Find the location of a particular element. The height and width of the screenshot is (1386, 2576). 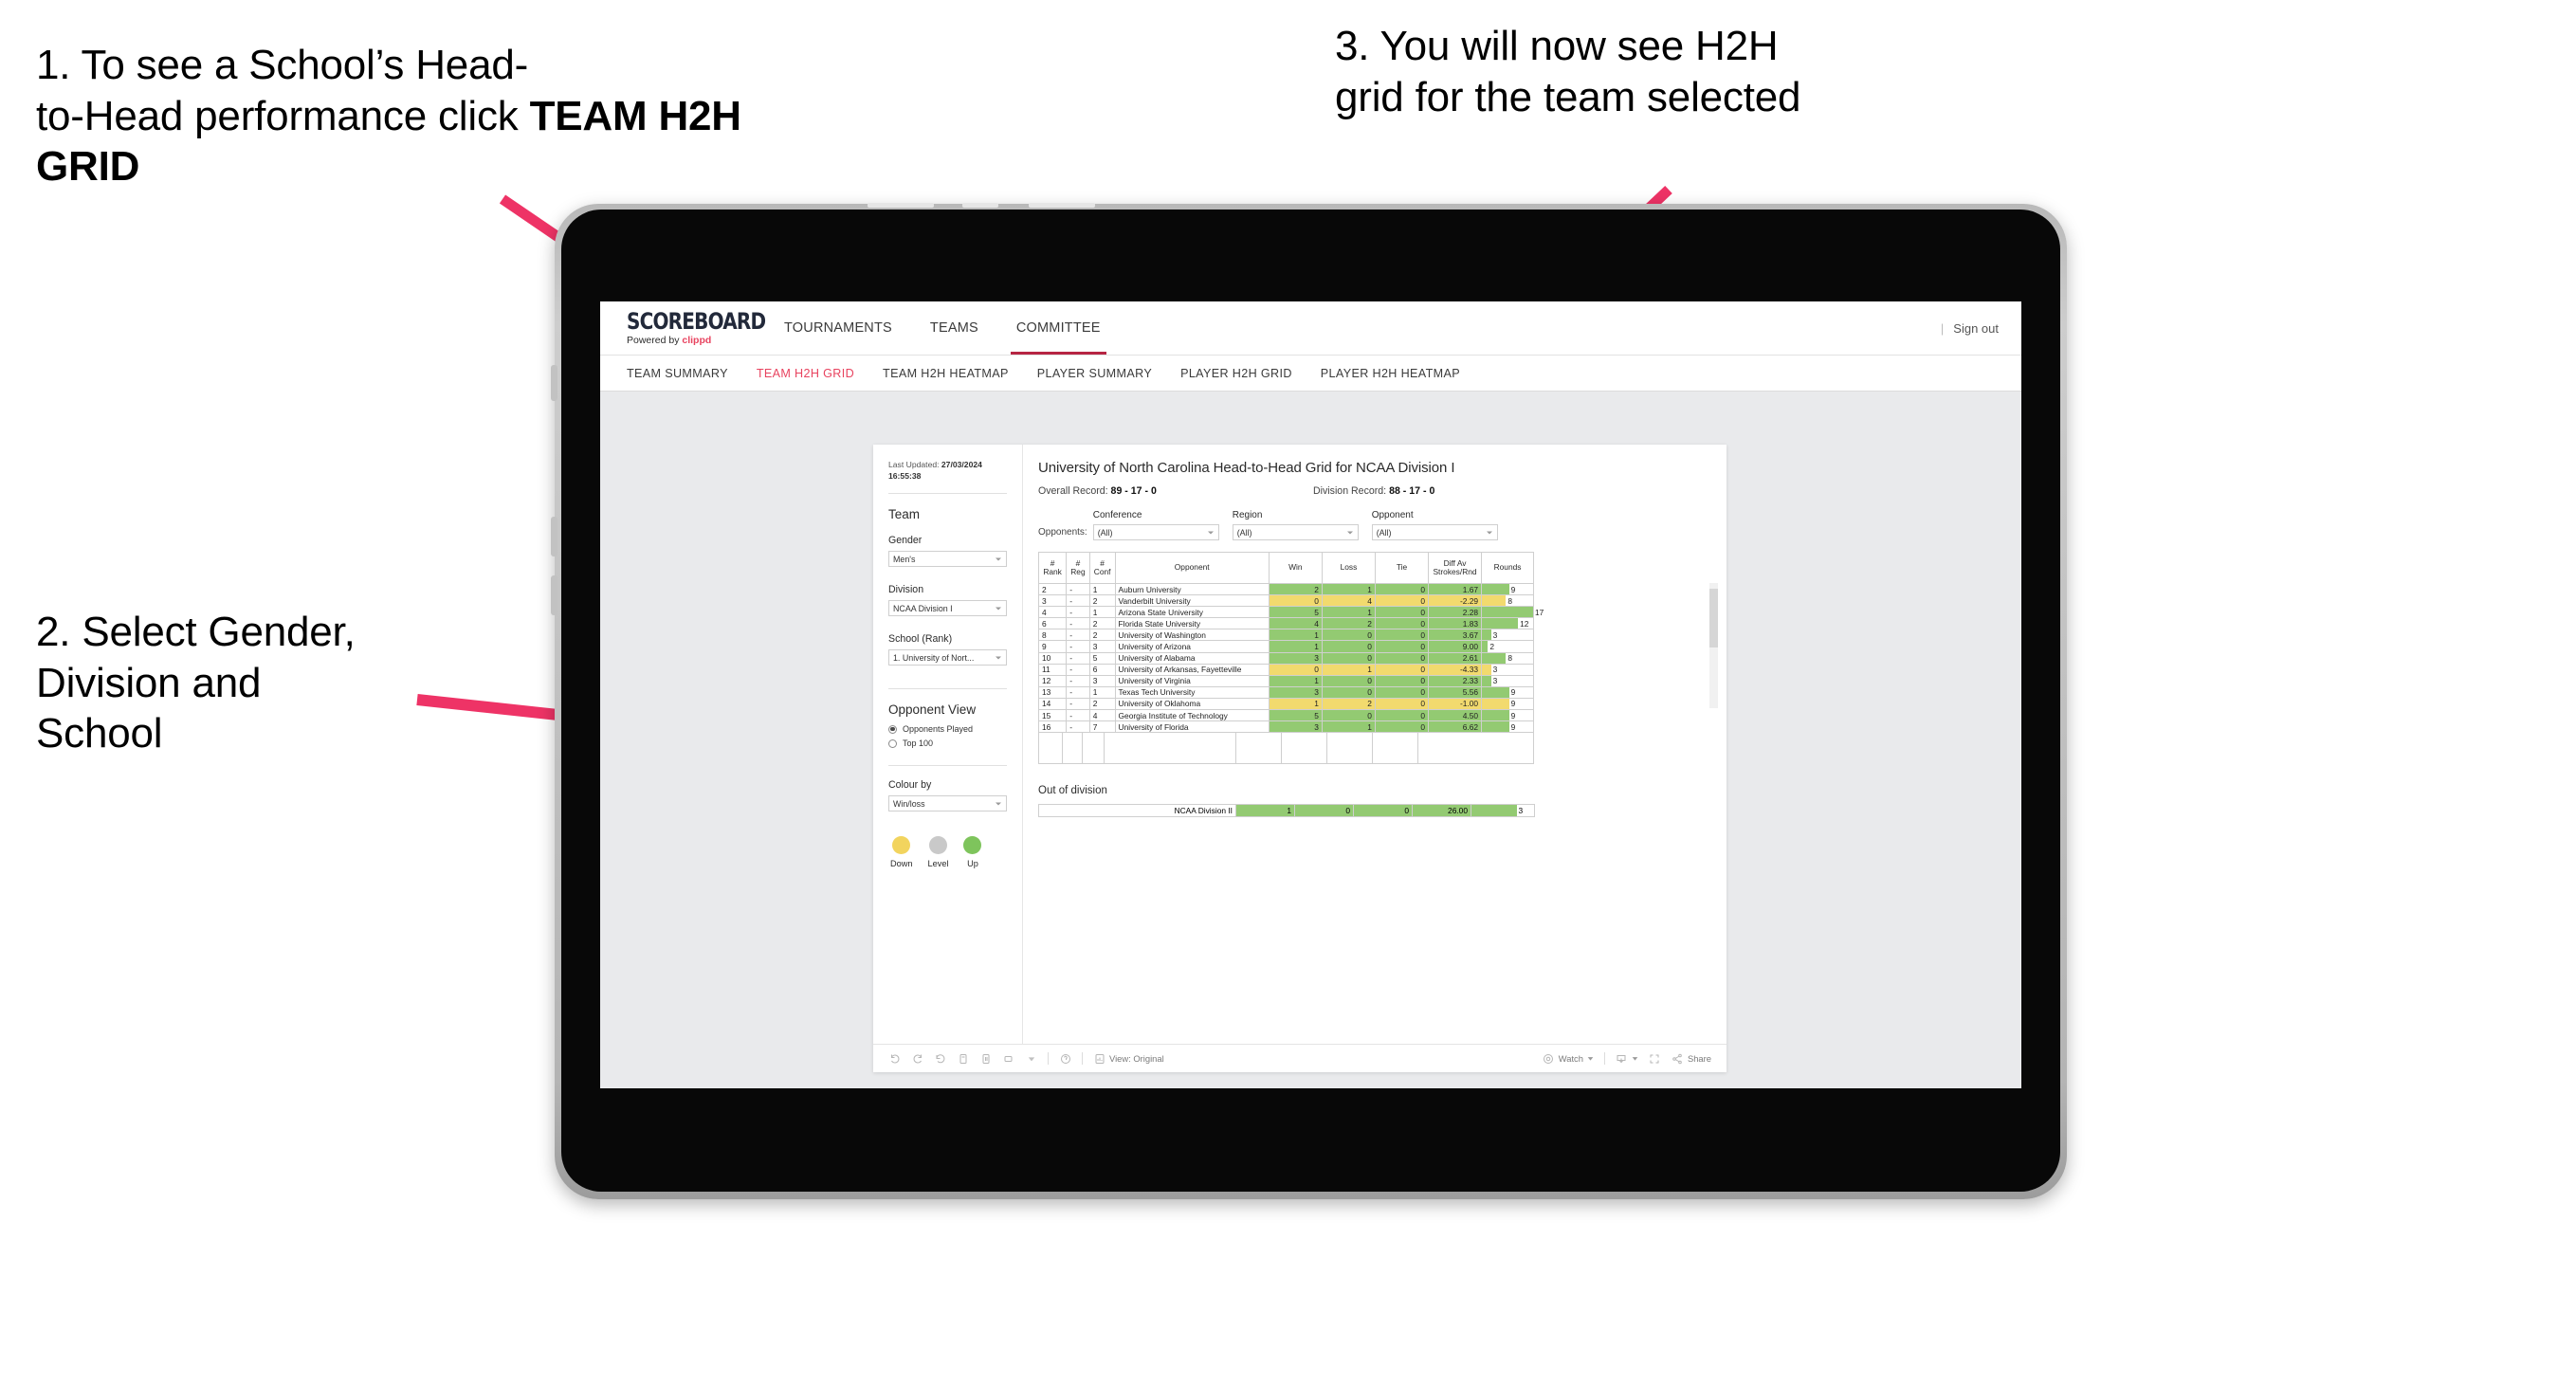

table-scrollbar is located at coordinates (1713, 645).